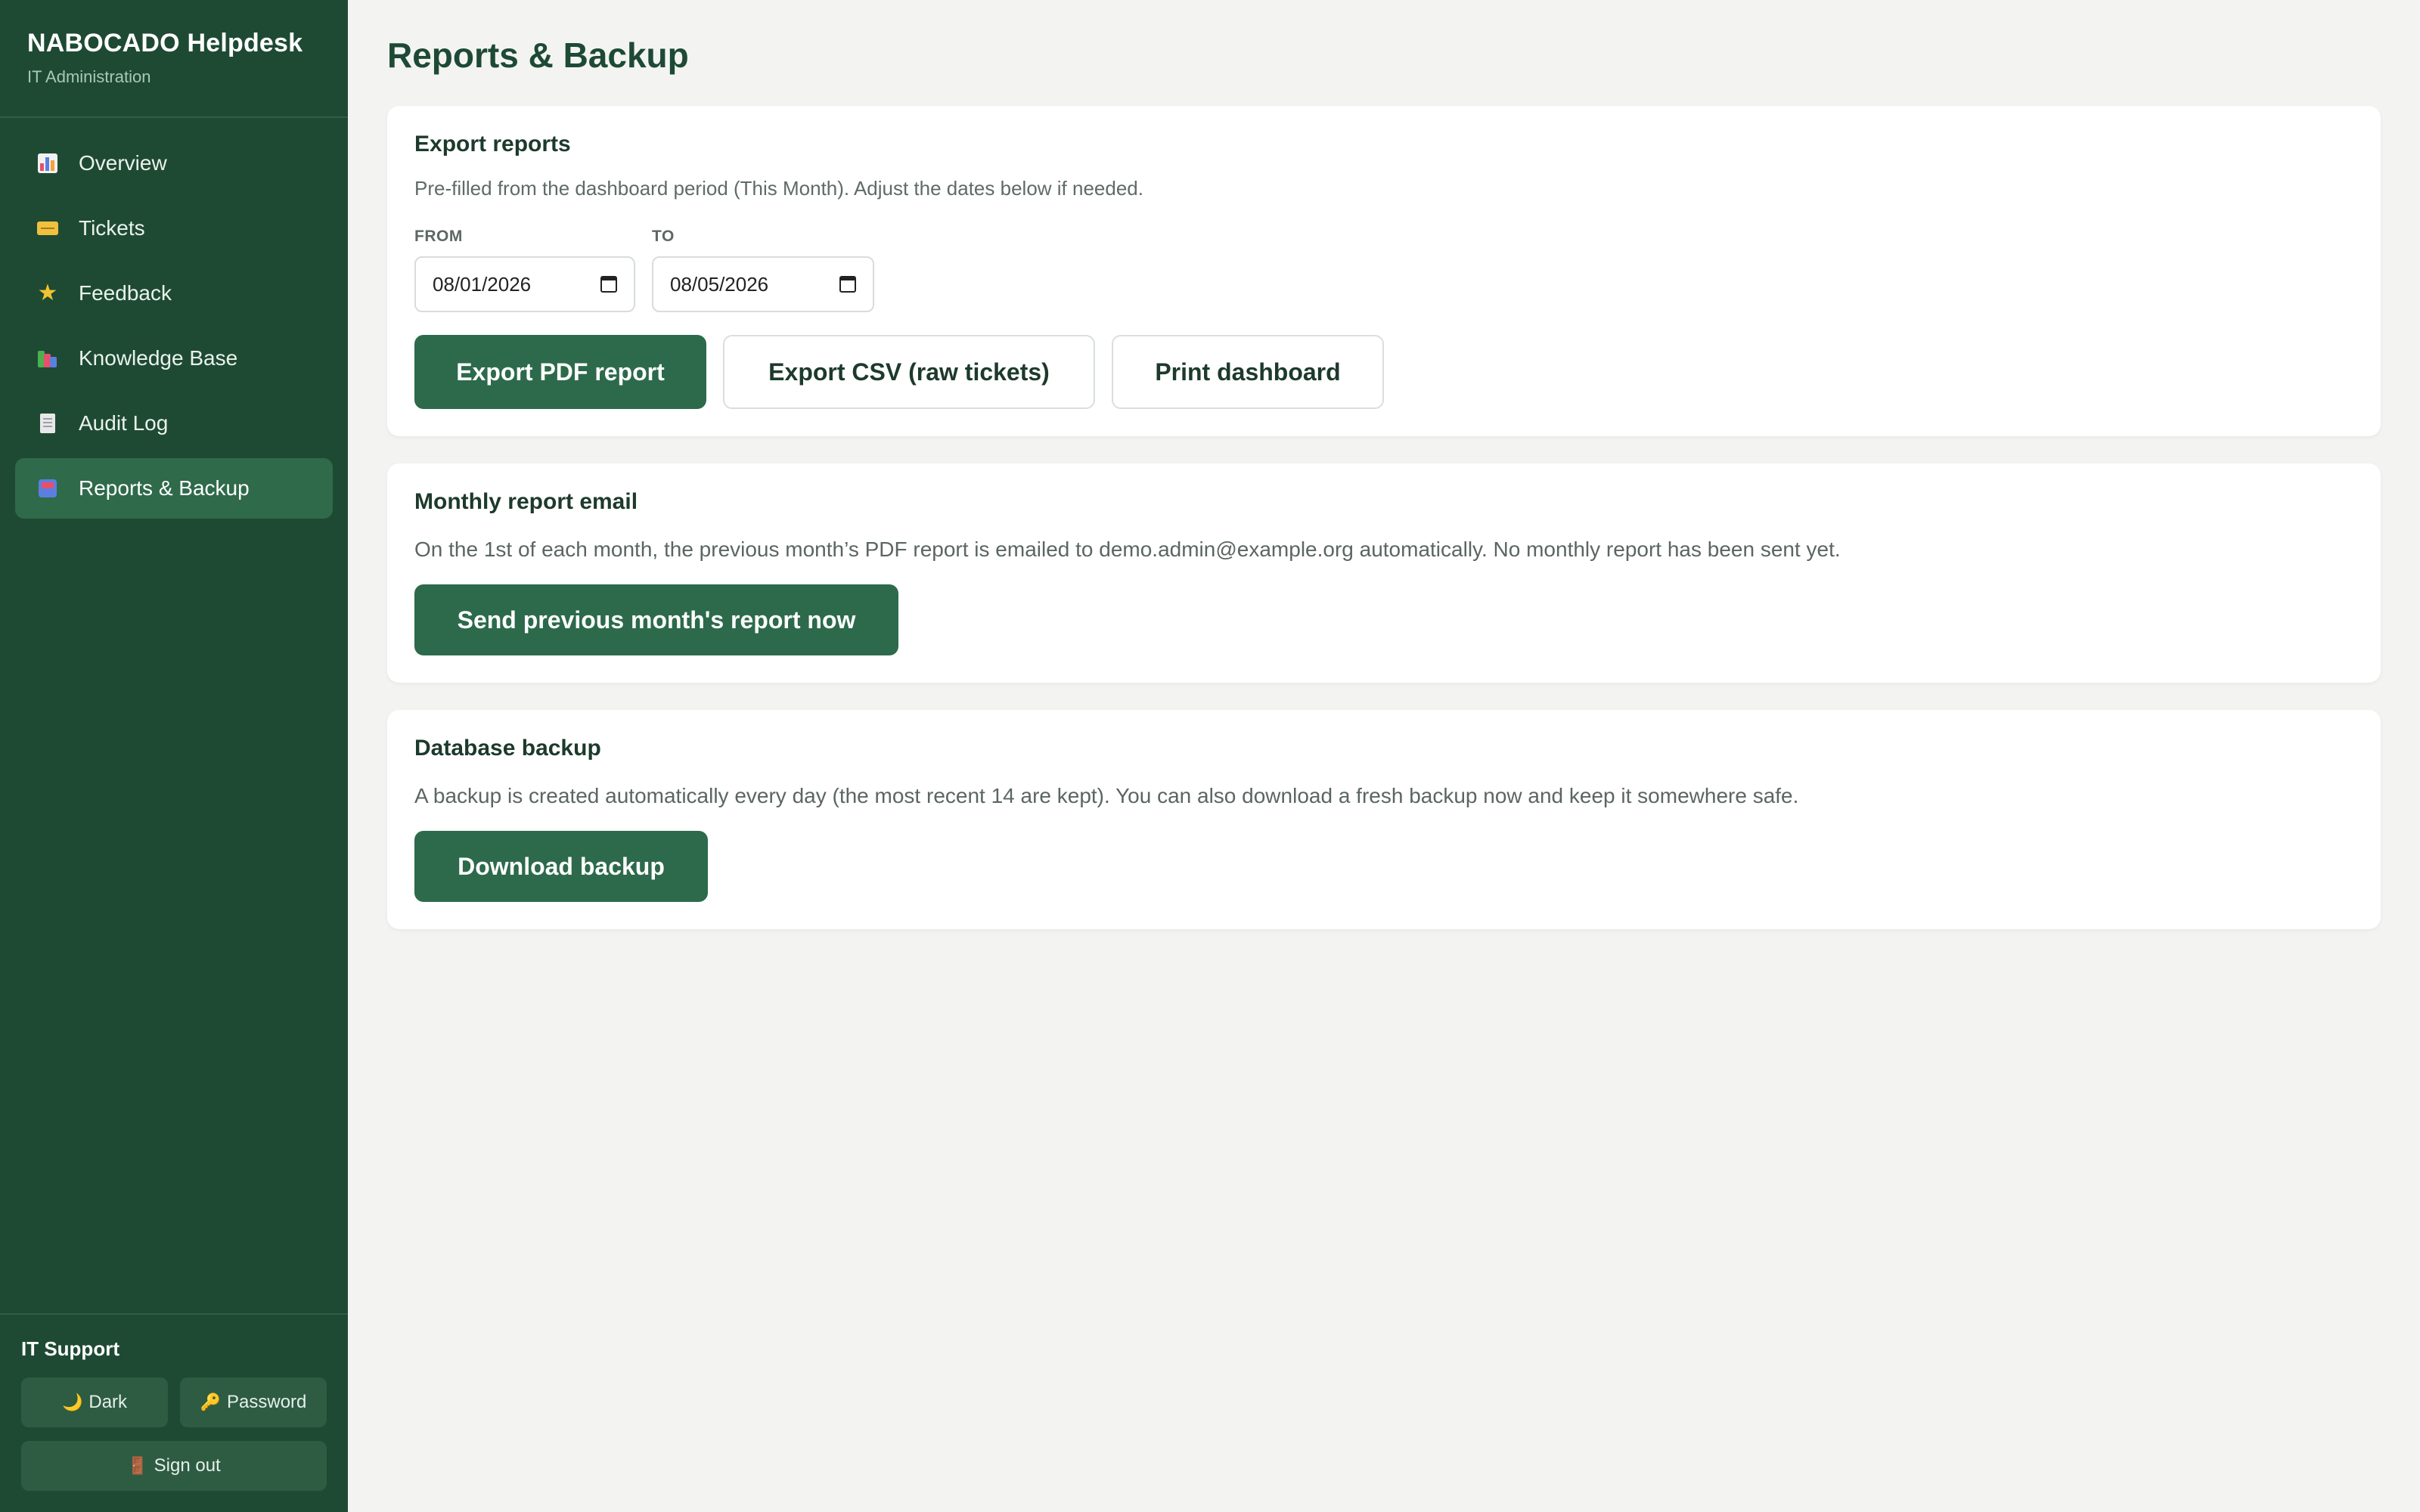 Image resolution: width=2420 pixels, height=1512 pixels. What do you see at coordinates (656, 619) in the screenshot?
I see `send-report-button: Send previous month's report now` at bounding box center [656, 619].